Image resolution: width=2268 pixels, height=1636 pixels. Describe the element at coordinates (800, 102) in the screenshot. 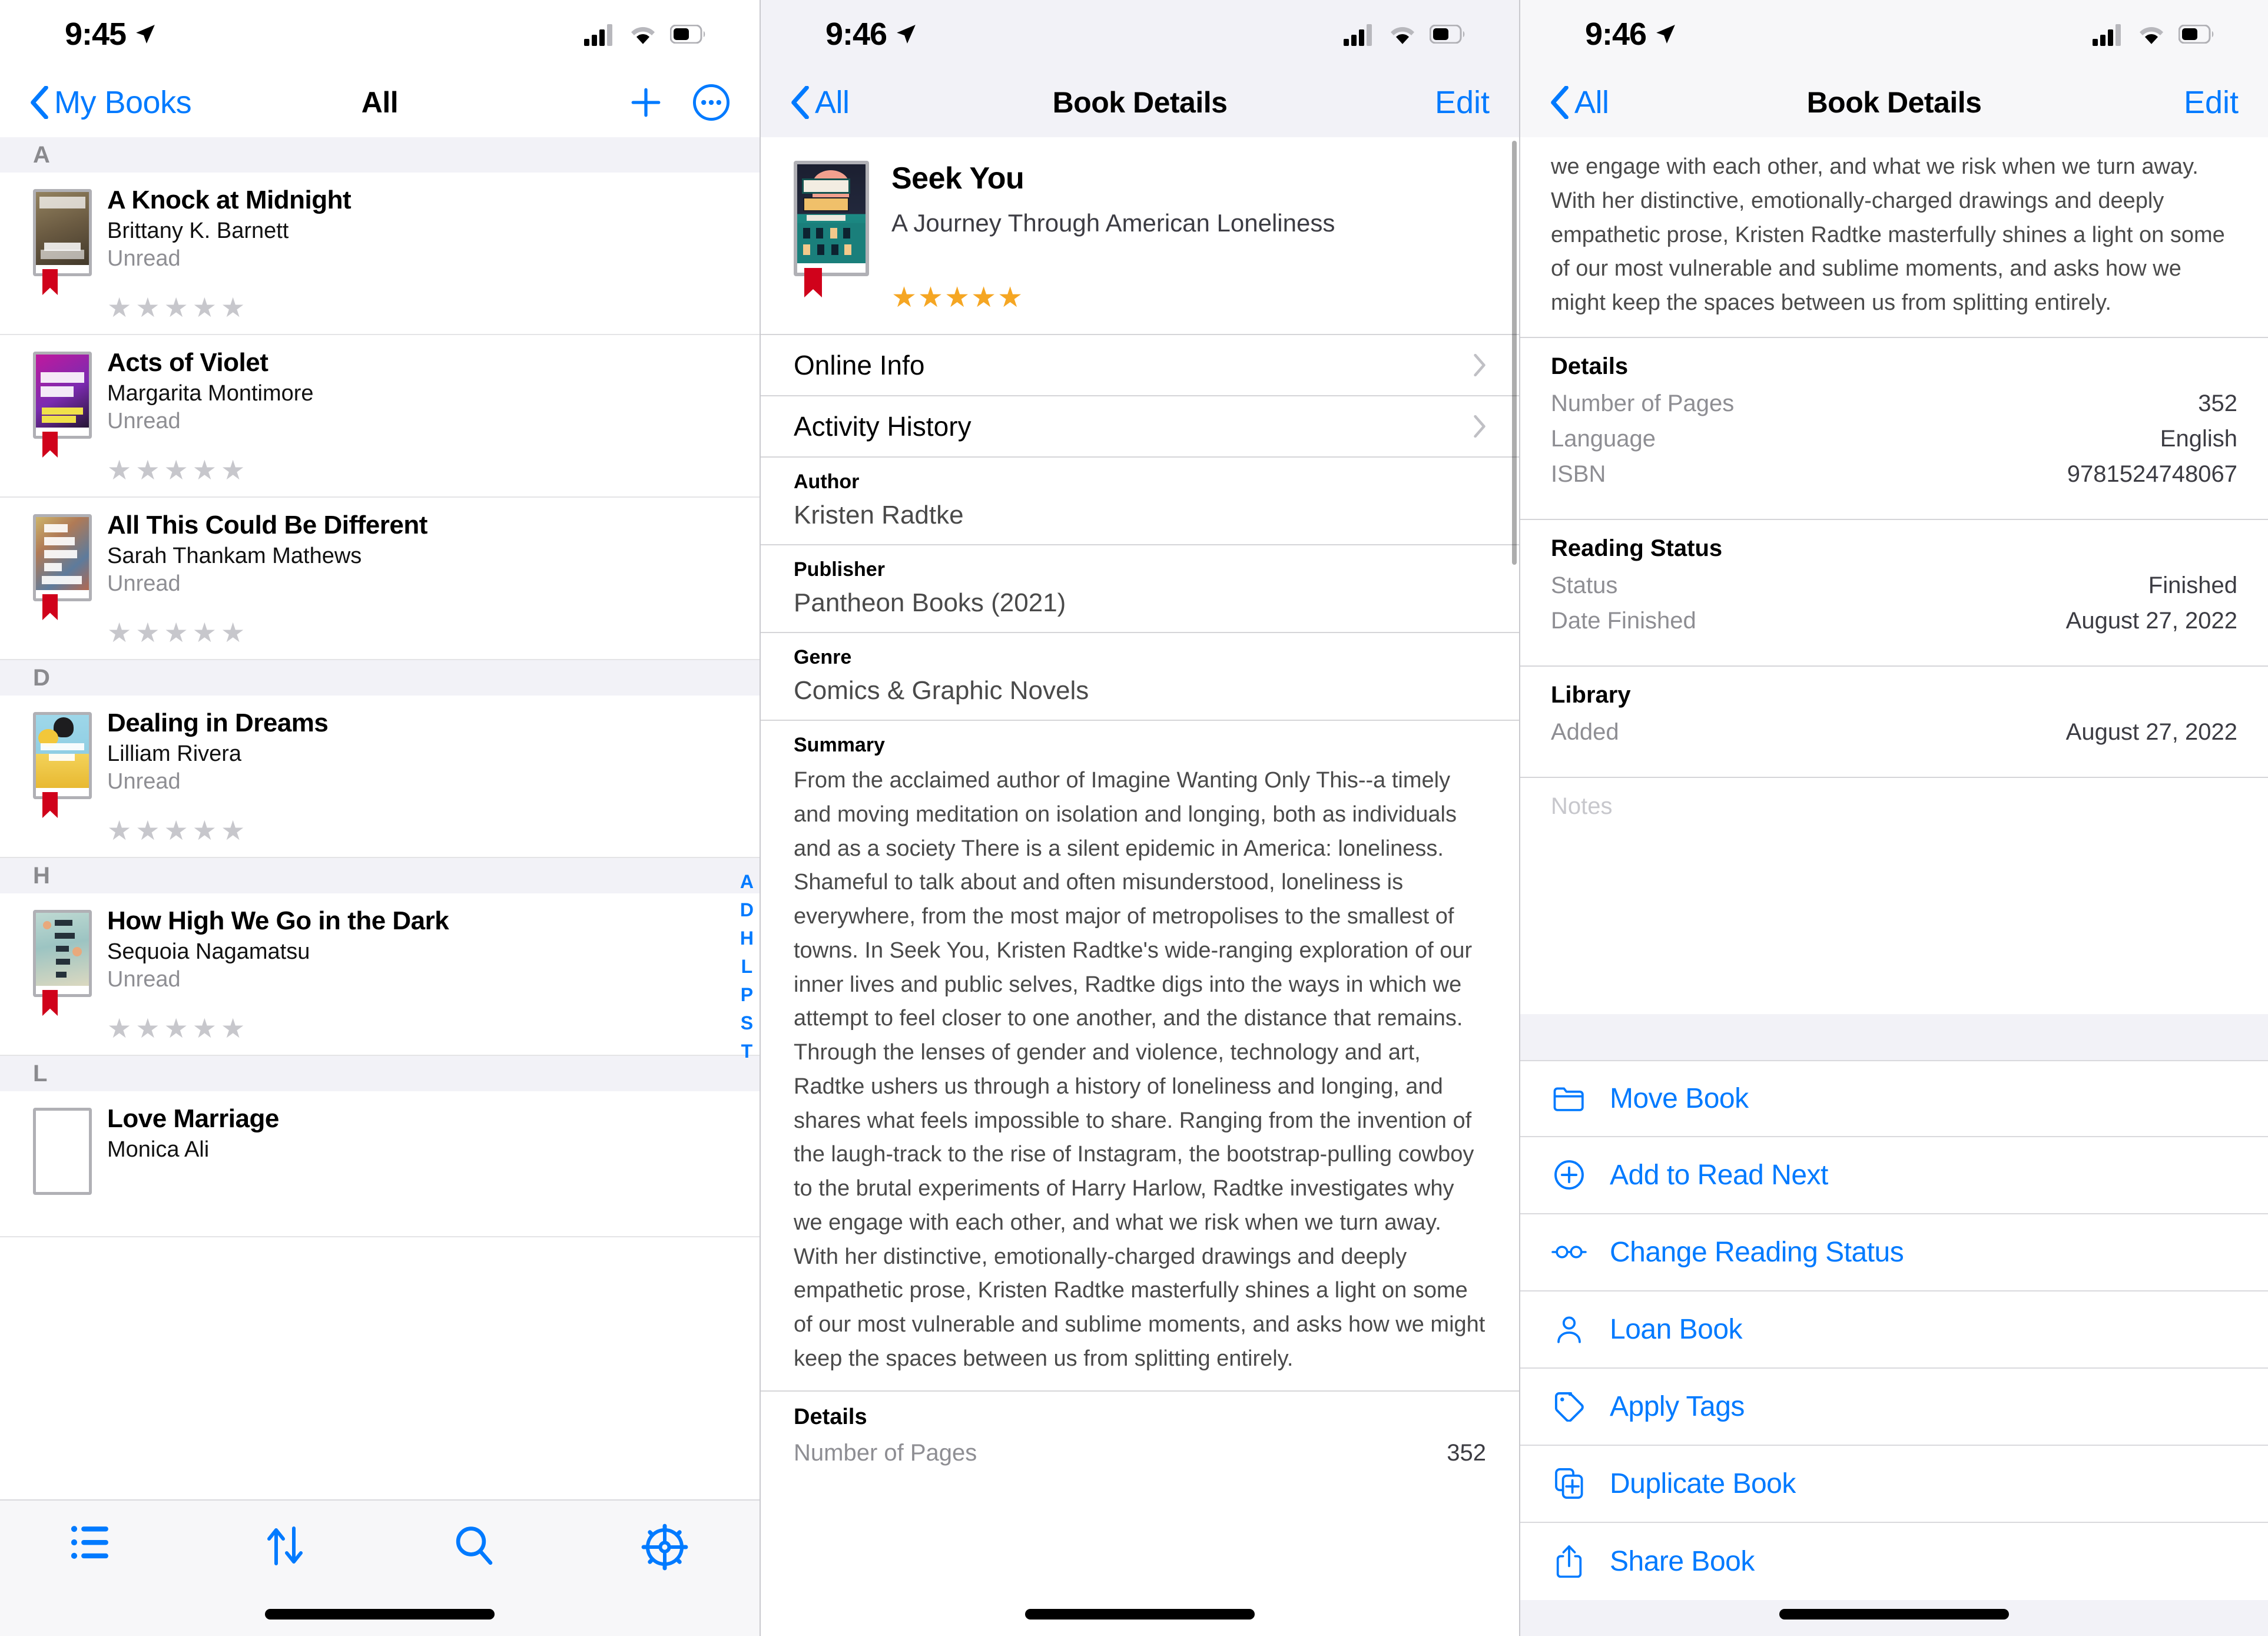

I see `chevron-left-icon` at that location.